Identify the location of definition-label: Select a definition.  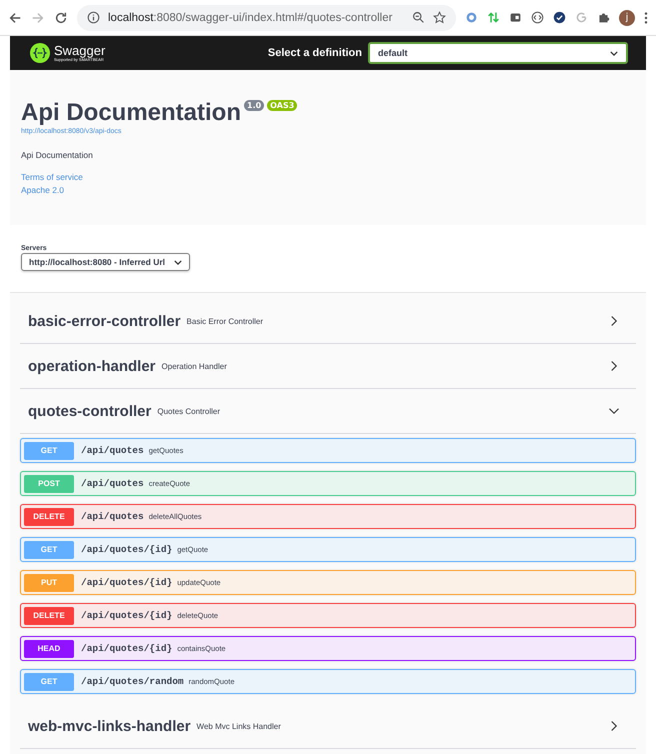
(315, 53).